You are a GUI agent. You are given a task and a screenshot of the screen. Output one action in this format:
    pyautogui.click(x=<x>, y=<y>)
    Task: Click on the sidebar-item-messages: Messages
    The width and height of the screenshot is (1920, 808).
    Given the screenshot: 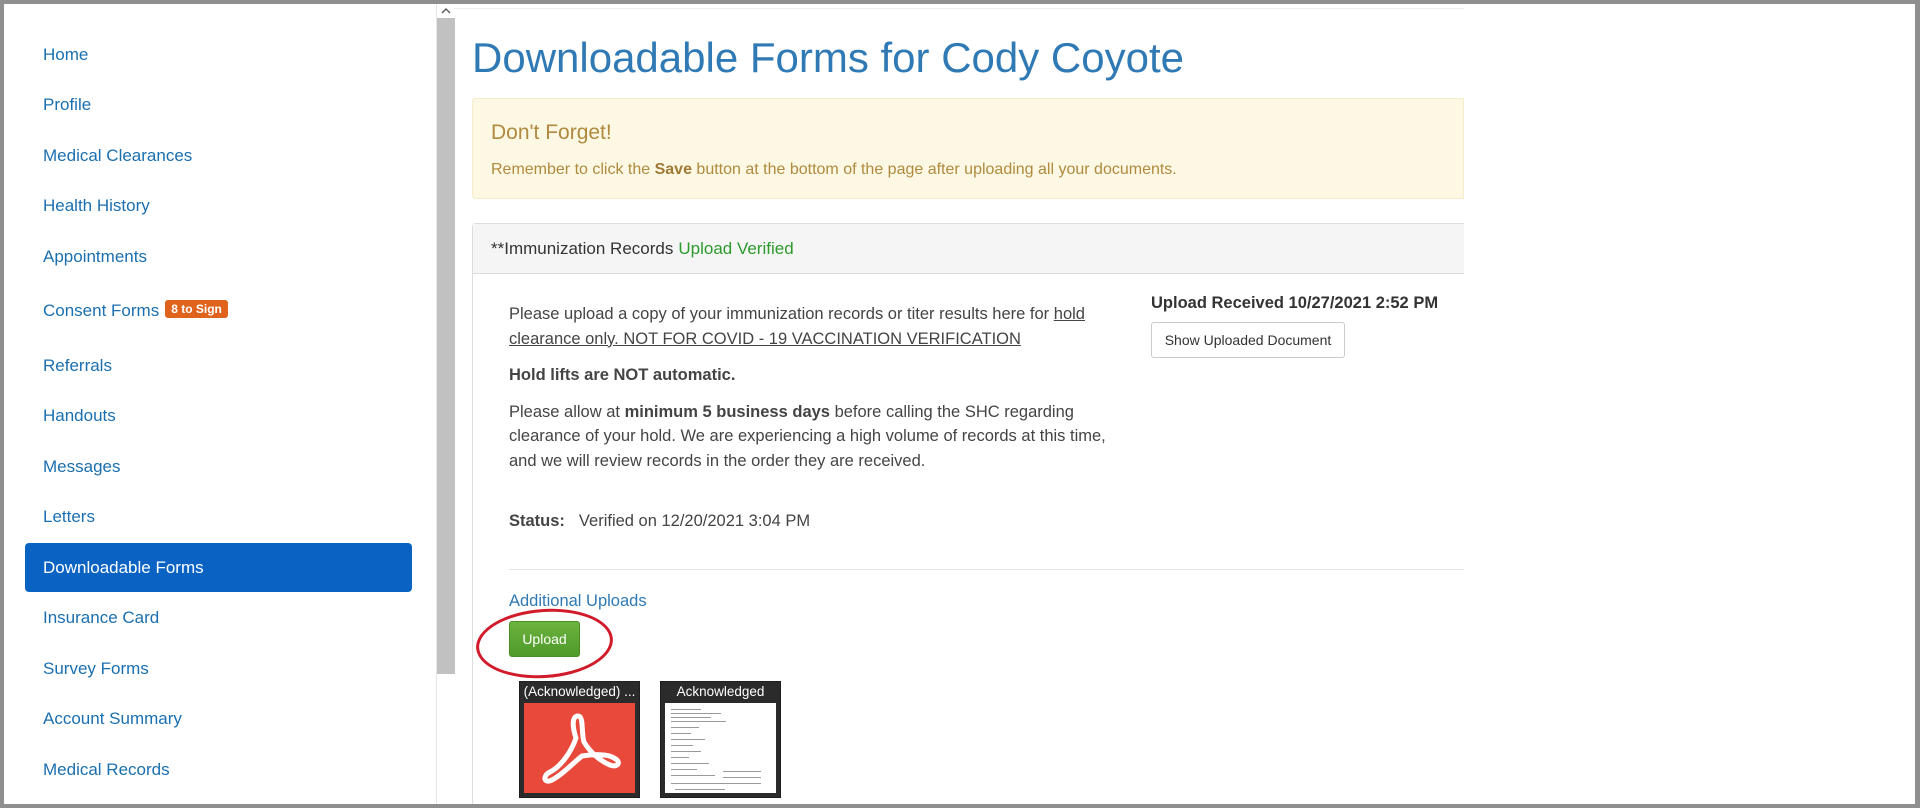 What is the action you would take?
    pyautogui.click(x=218, y=466)
    